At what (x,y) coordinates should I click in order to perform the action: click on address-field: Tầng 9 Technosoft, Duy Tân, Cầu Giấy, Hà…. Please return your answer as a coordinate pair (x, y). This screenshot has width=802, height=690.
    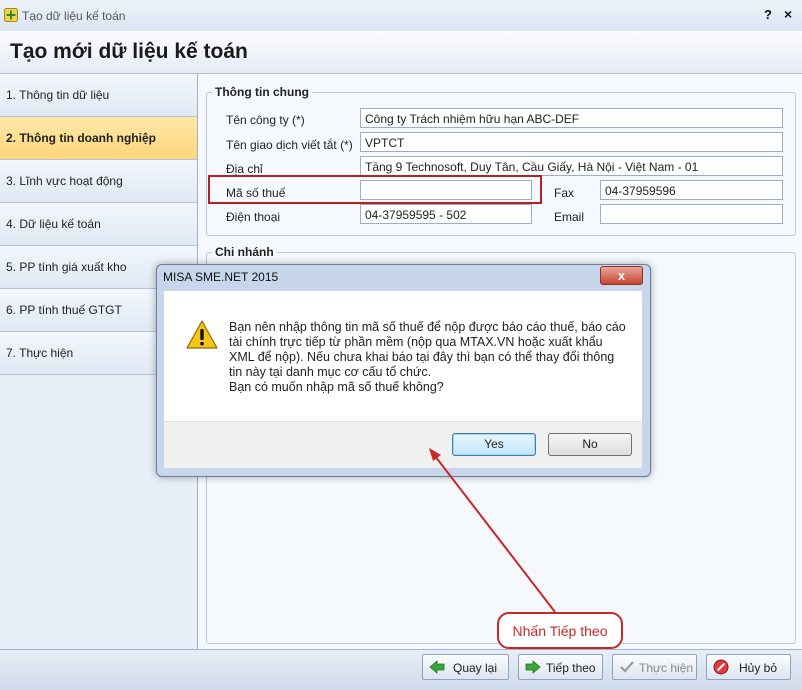
    Looking at the image, I should click on (571, 166).